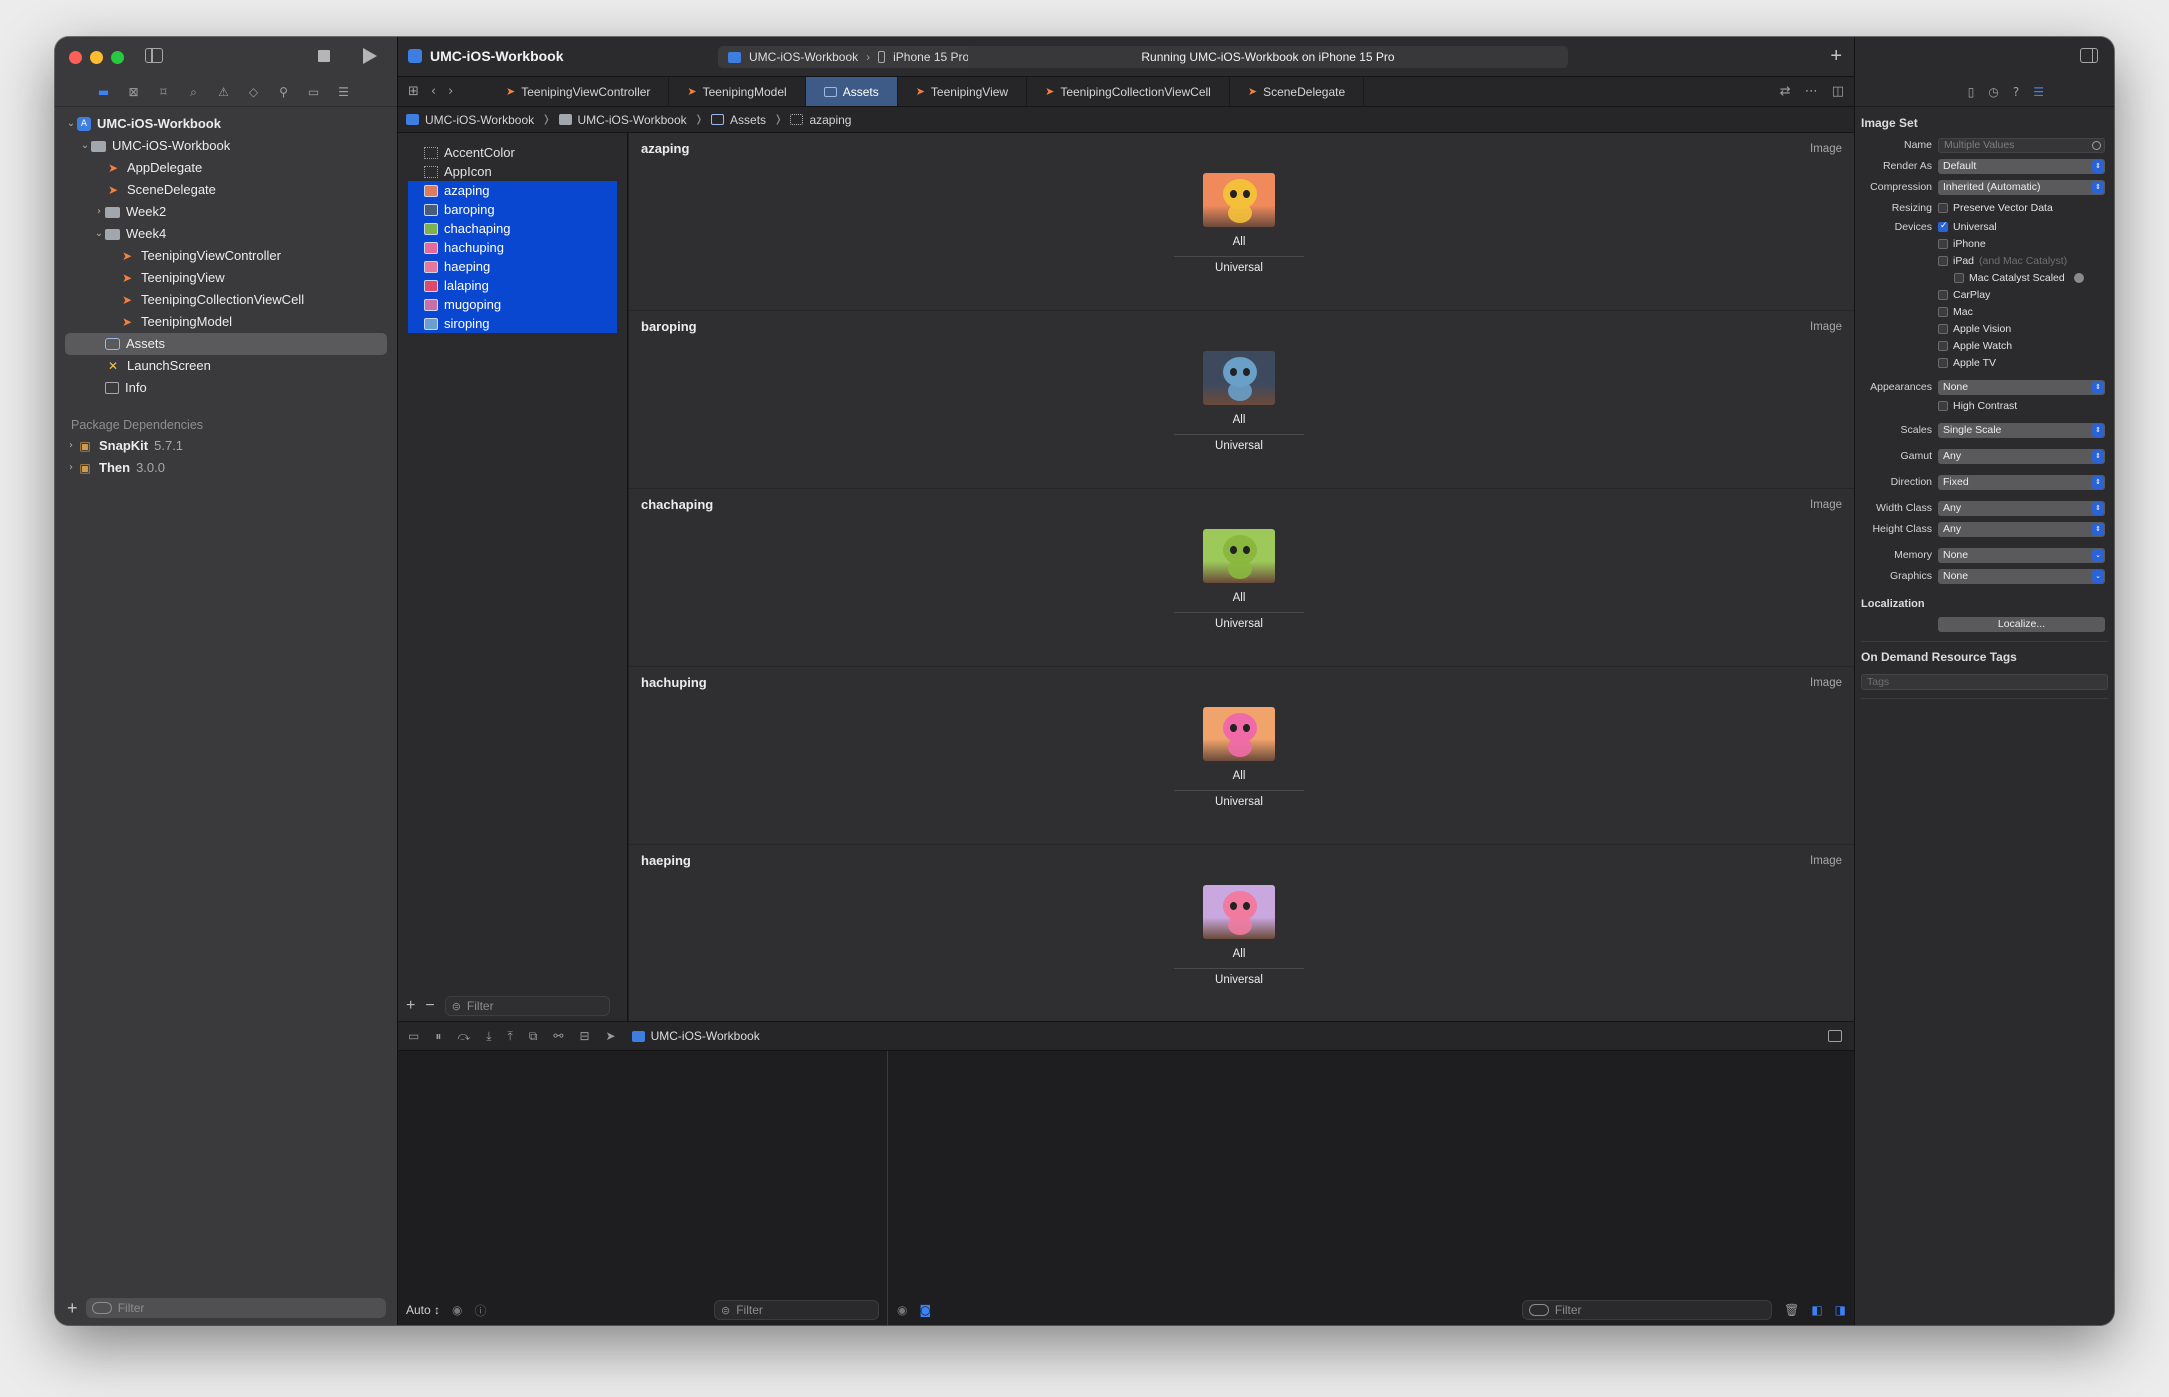 The height and width of the screenshot is (1397, 2169). What do you see at coordinates (512, 171) in the screenshot?
I see `asset-item-appicon: AppIcon` at bounding box center [512, 171].